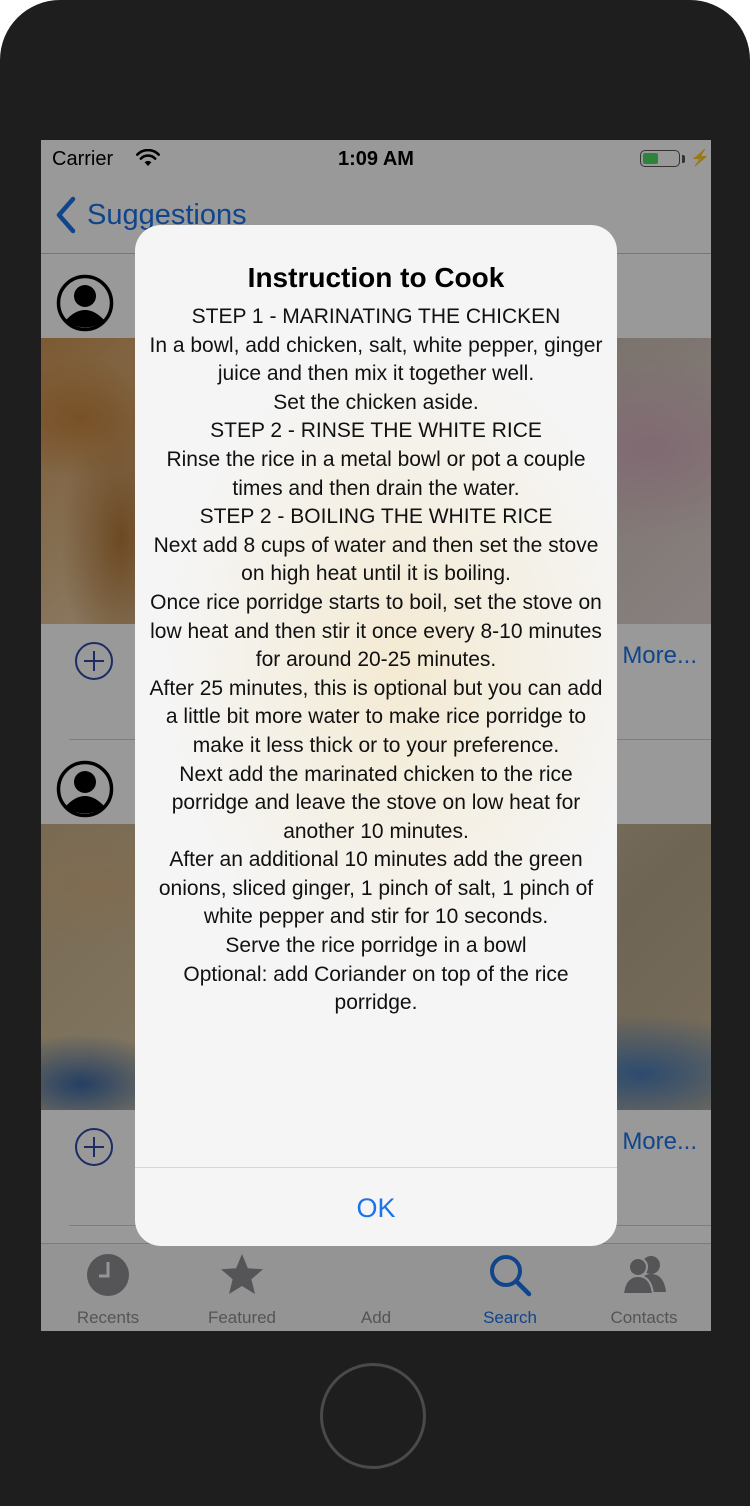 The height and width of the screenshot is (1506, 750). I want to click on ok-button: OK, so click(376, 1207).